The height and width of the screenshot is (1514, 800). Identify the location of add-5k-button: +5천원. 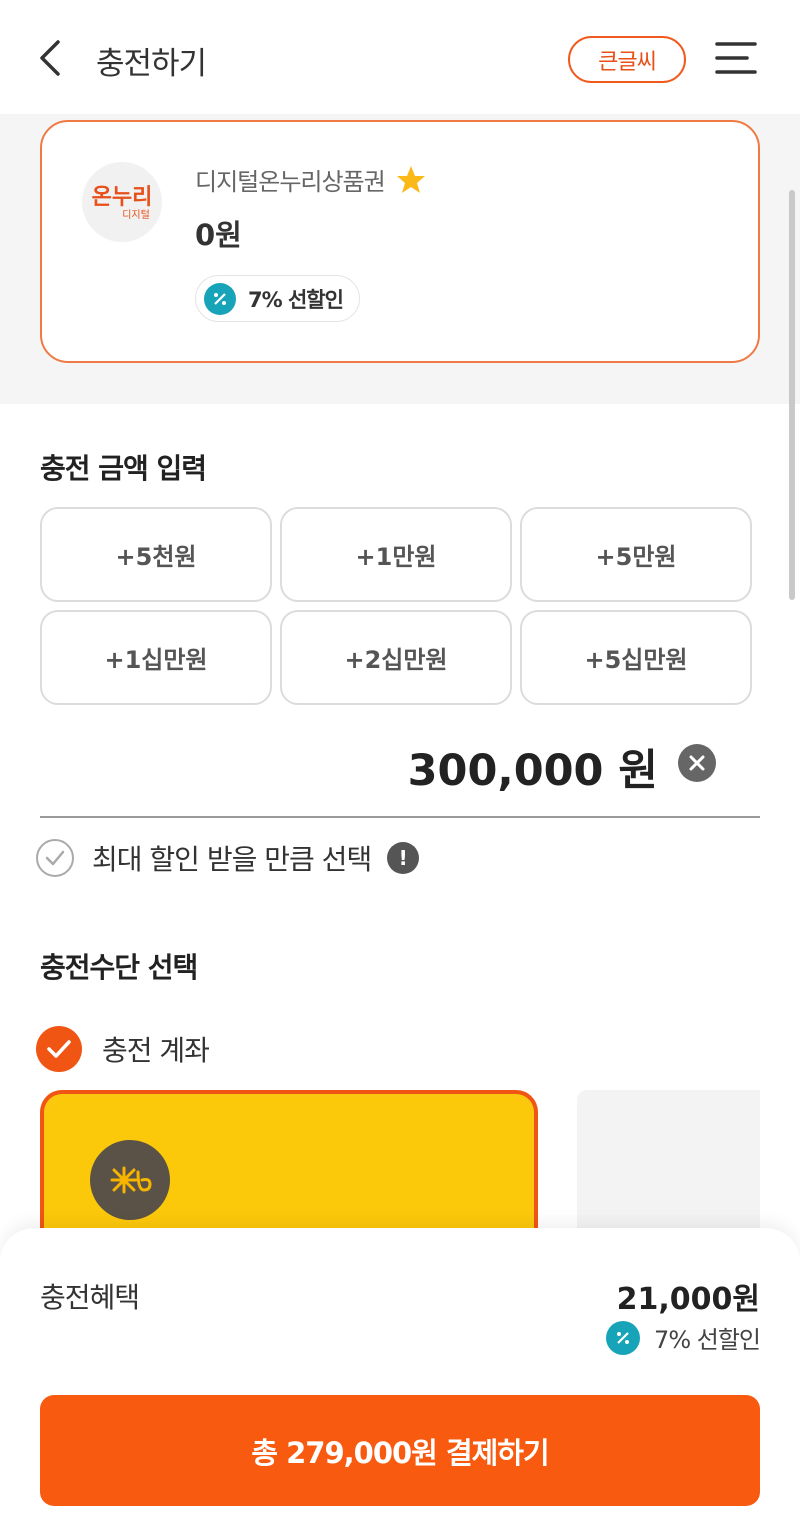
(156, 554).